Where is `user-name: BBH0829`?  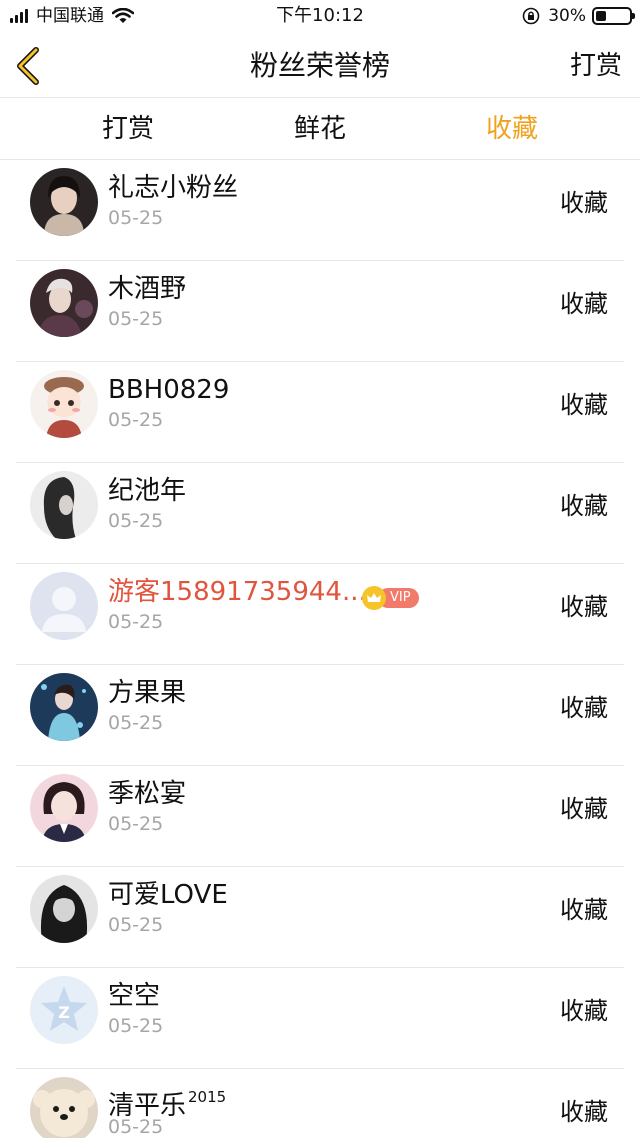
user-name: BBH0829 is located at coordinates (169, 390).